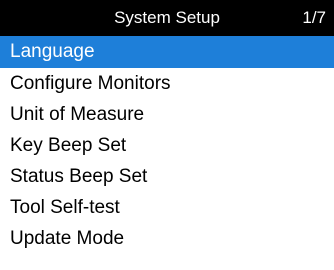 The height and width of the screenshot is (270, 334). I want to click on menu-item-tool-self-test: Tool Self-test, so click(167, 207).